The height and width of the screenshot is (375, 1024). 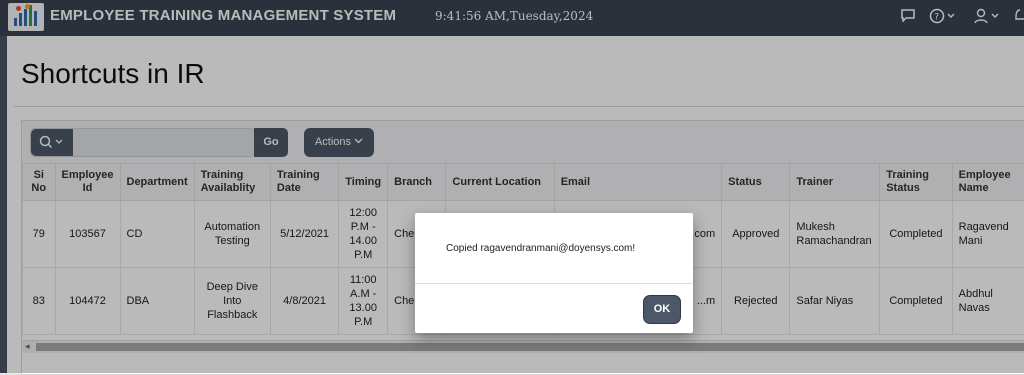 I want to click on copy-confirmation-dialog: Copied ragavendranmani@doyensys.com! OK, so click(x=554, y=273).